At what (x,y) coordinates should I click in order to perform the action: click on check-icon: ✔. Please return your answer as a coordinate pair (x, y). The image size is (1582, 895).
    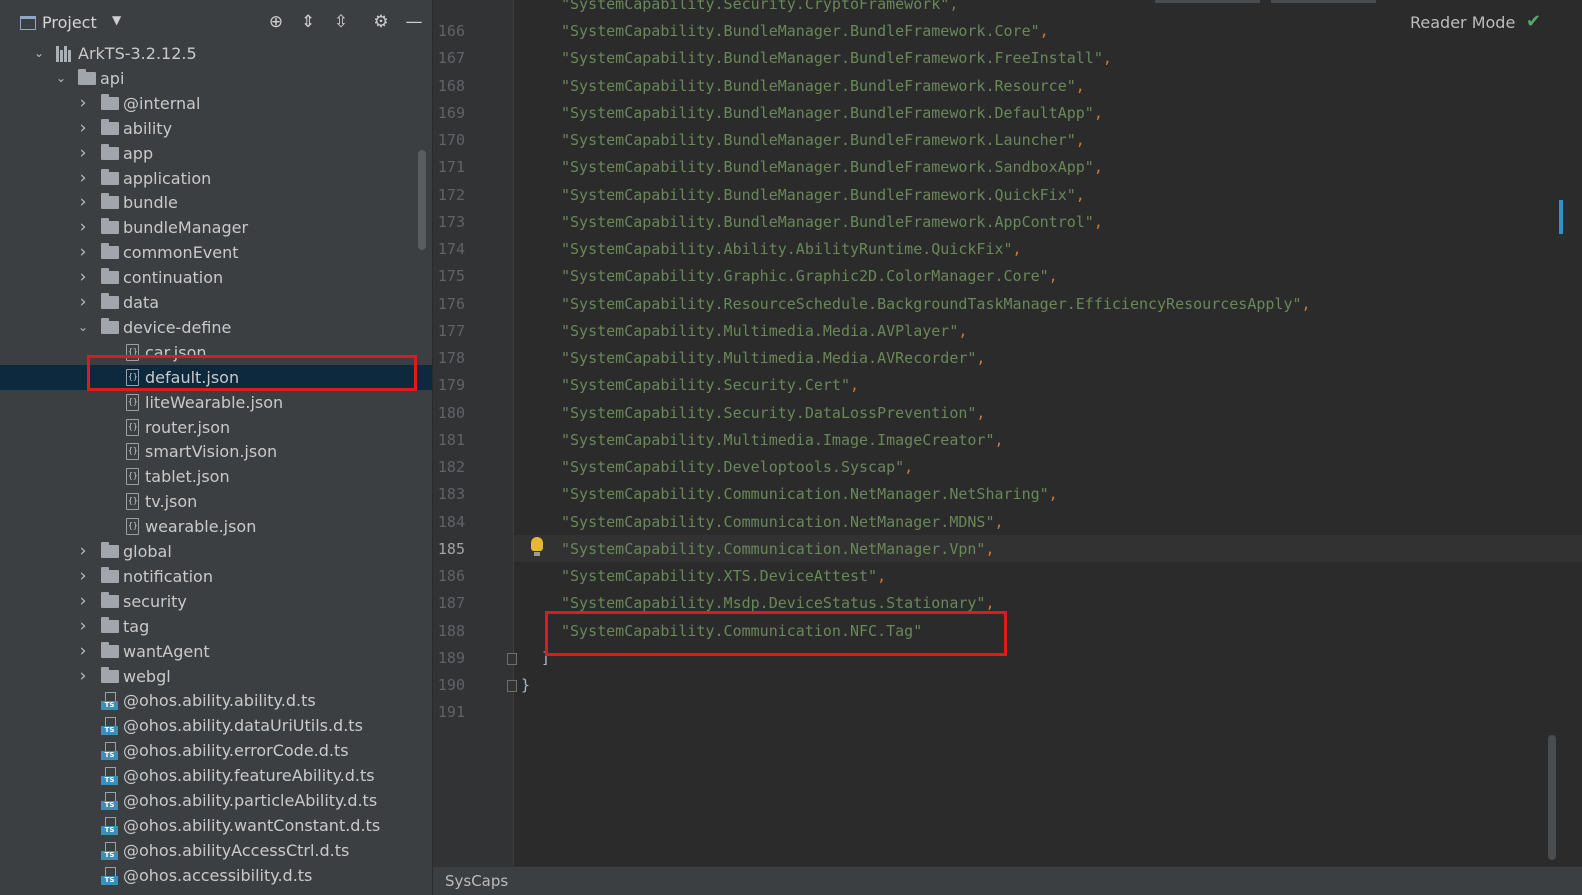
    Looking at the image, I should click on (1533, 21).